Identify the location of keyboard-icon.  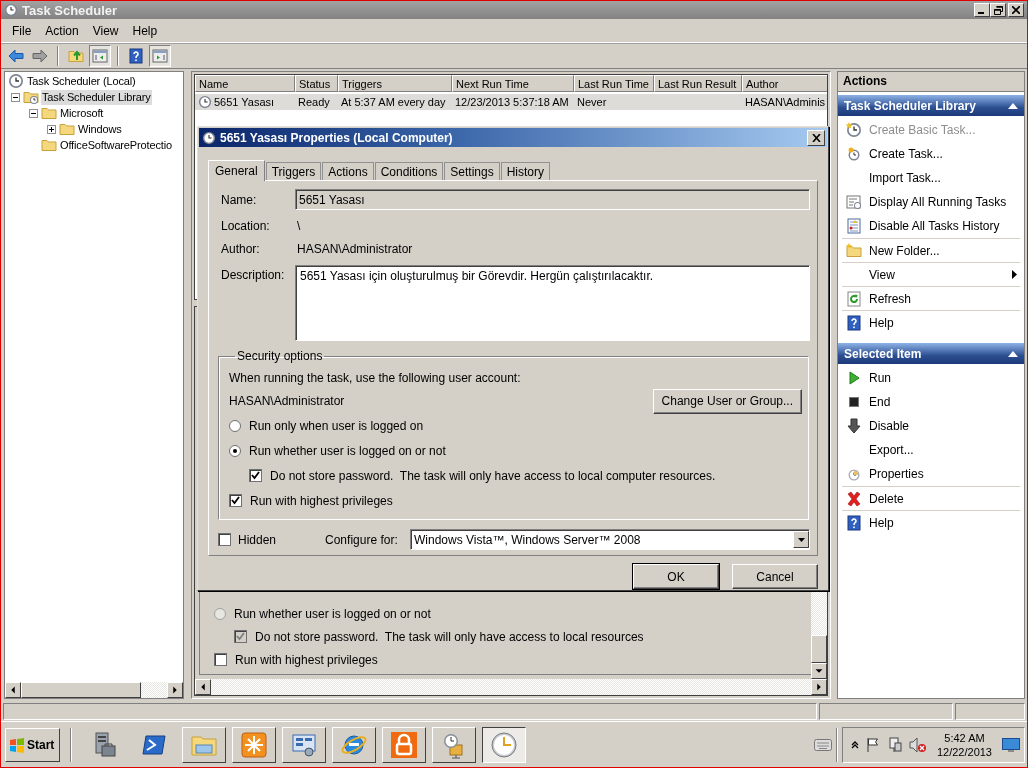
(822, 744).